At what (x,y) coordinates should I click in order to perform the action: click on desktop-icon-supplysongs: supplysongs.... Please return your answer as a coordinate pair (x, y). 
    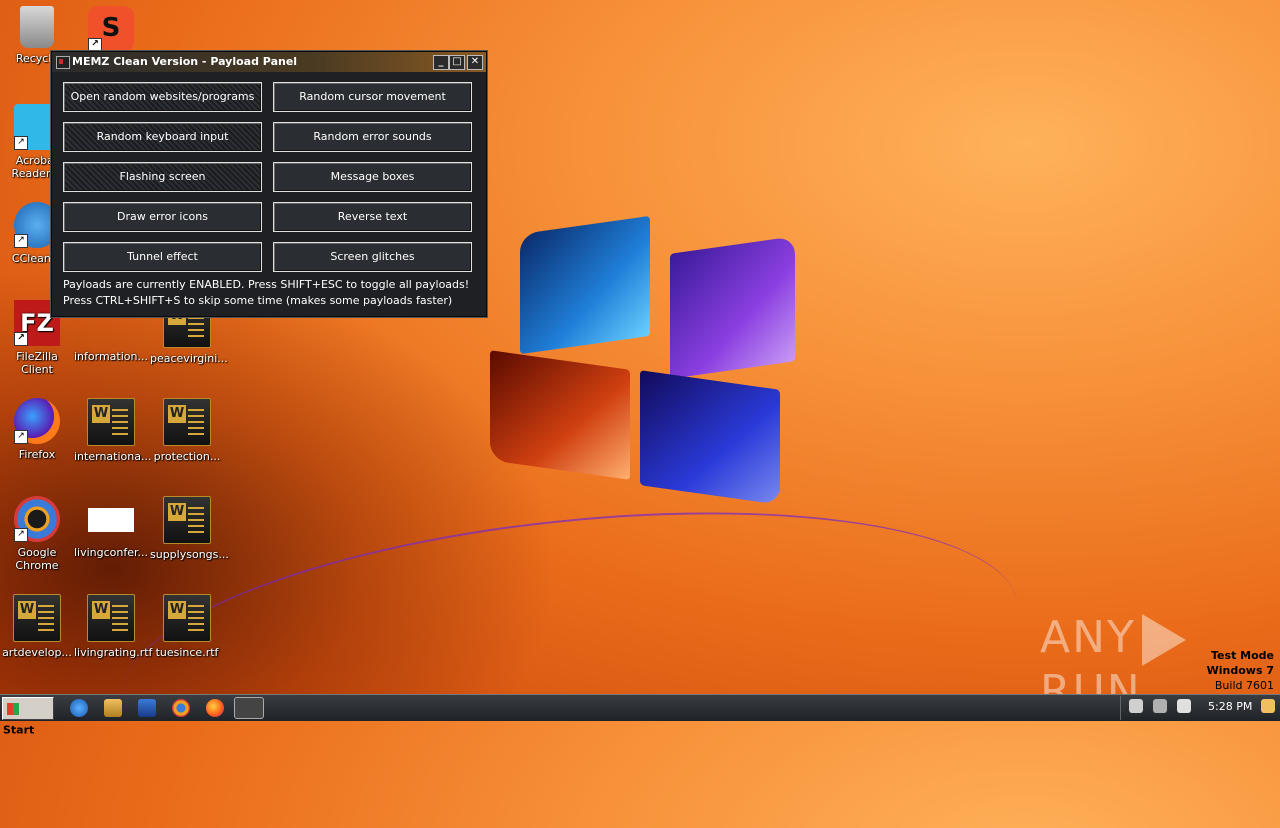
    Looking at the image, I should click on (189, 528).